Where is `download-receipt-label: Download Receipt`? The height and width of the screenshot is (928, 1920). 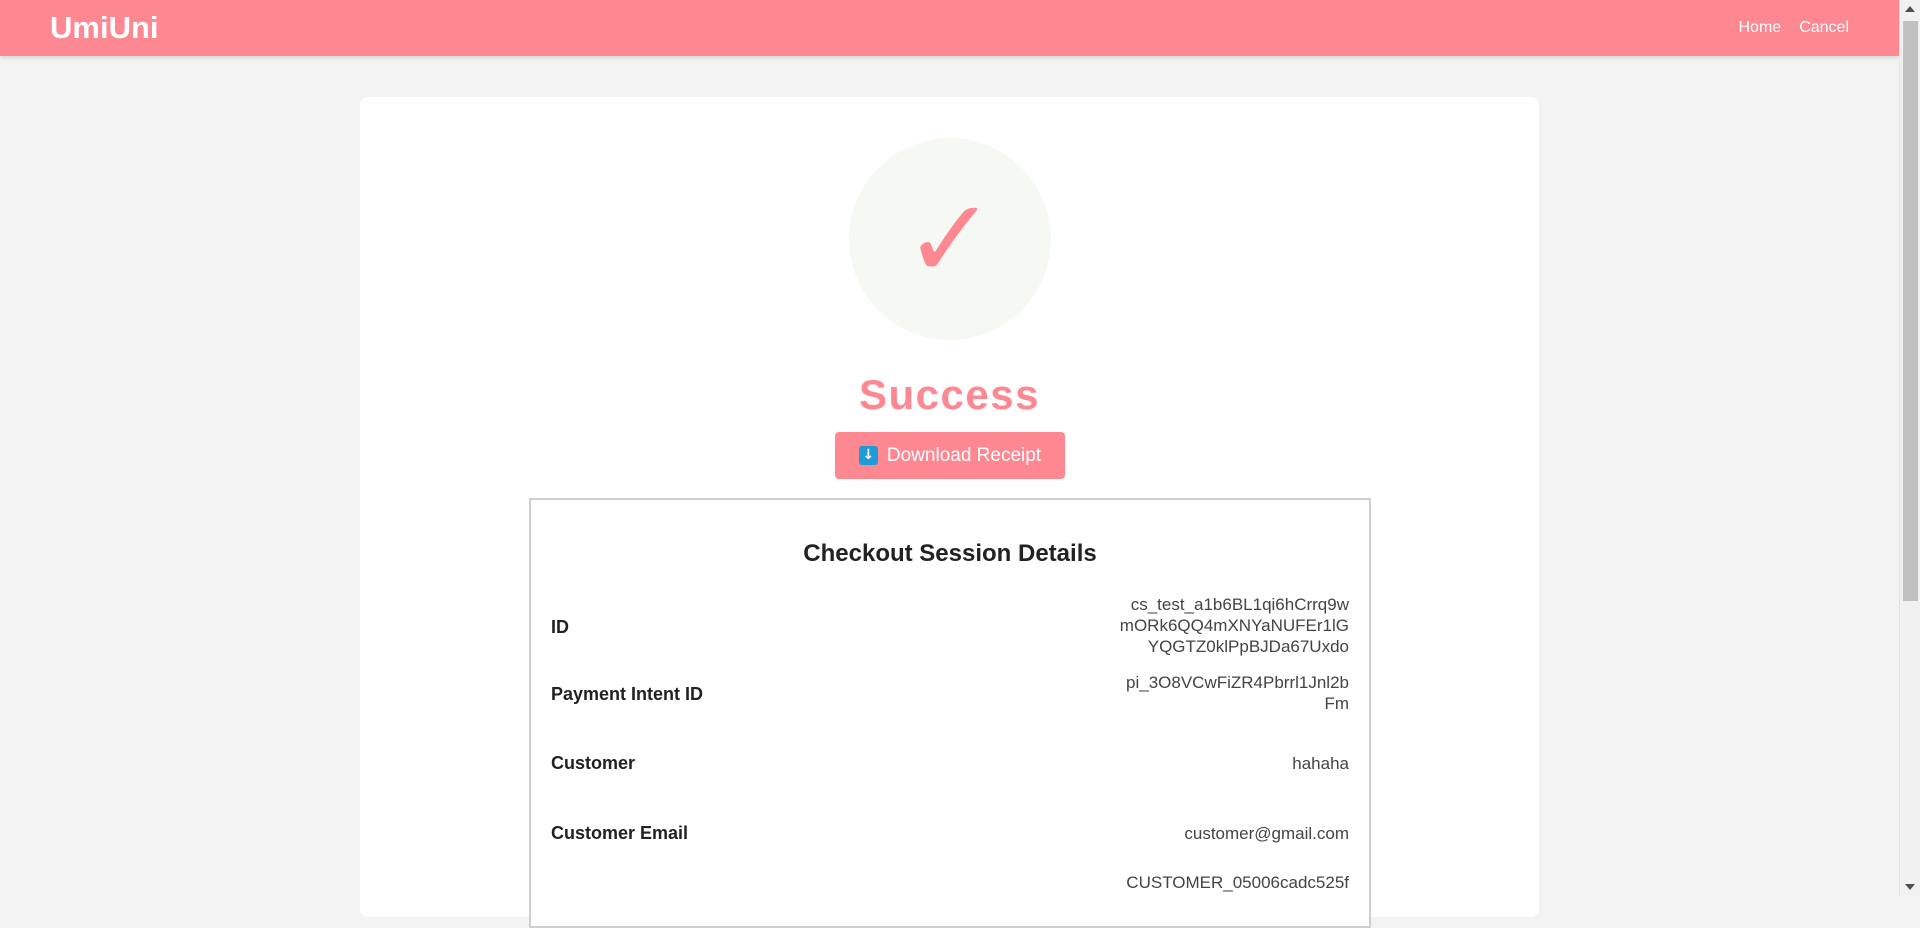 download-receipt-label: Download Receipt is located at coordinates (964, 455).